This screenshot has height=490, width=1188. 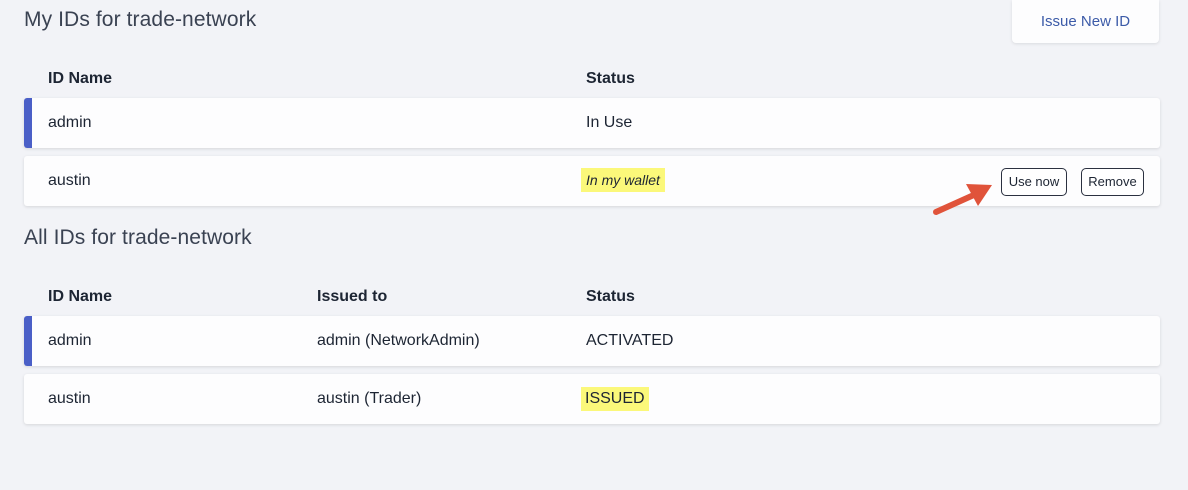 What do you see at coordinates (80, 296) in the screenshot?
I see `all-ids-header-name: ID Name` at bounding box center [80, 296].